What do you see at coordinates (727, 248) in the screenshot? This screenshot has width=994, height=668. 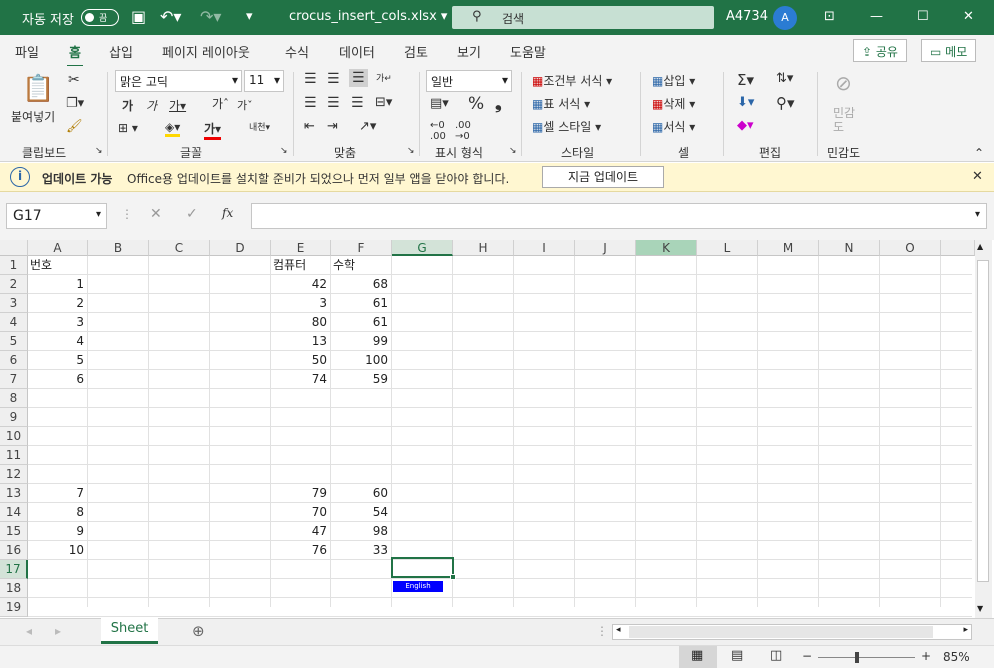 I see `column-header-l: L` at bounding box center [727, 248].